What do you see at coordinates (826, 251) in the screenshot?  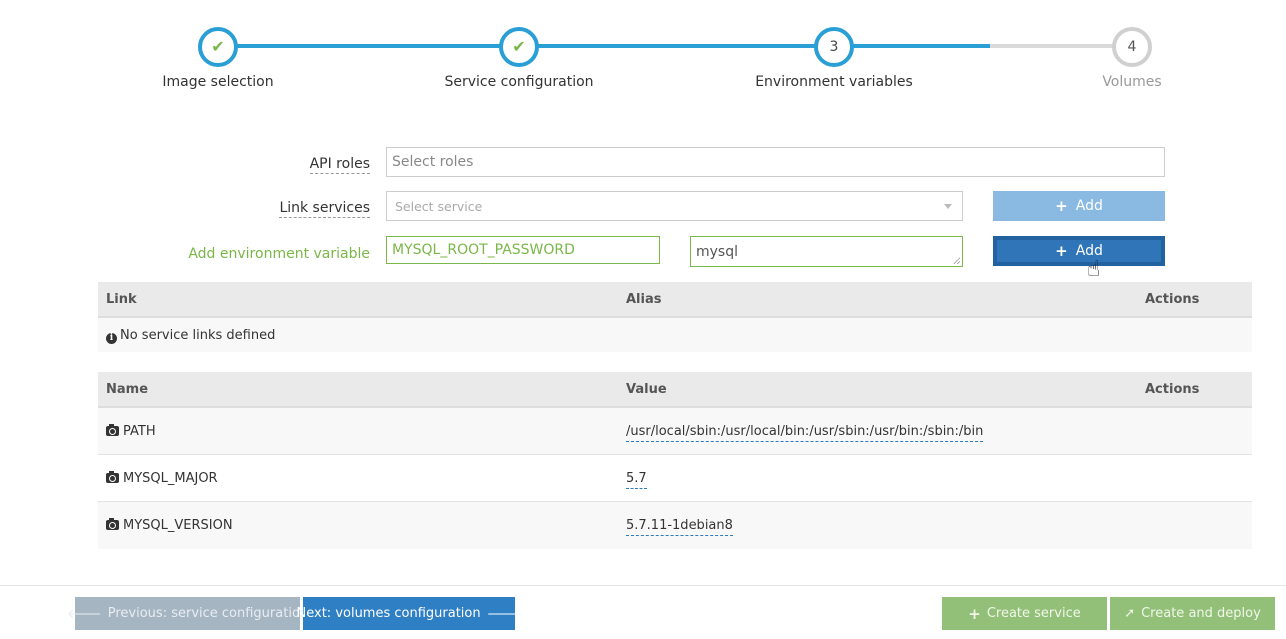 I see `env-value-textarea: mysql` at bounding box center [826, 251].